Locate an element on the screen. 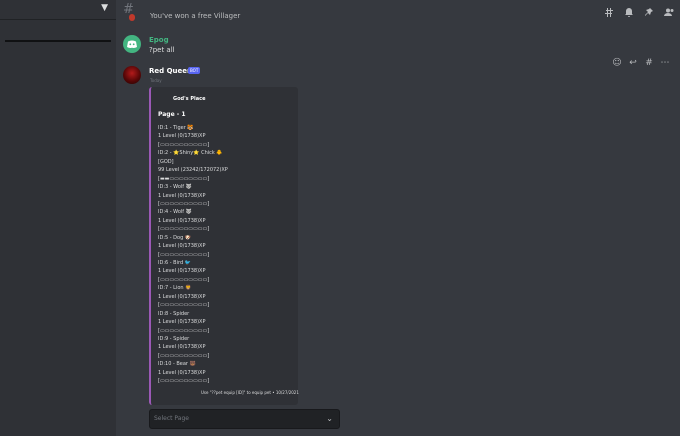 The image size is (680, 436). message-timestamp: Today is located at coordinates (156, 80).